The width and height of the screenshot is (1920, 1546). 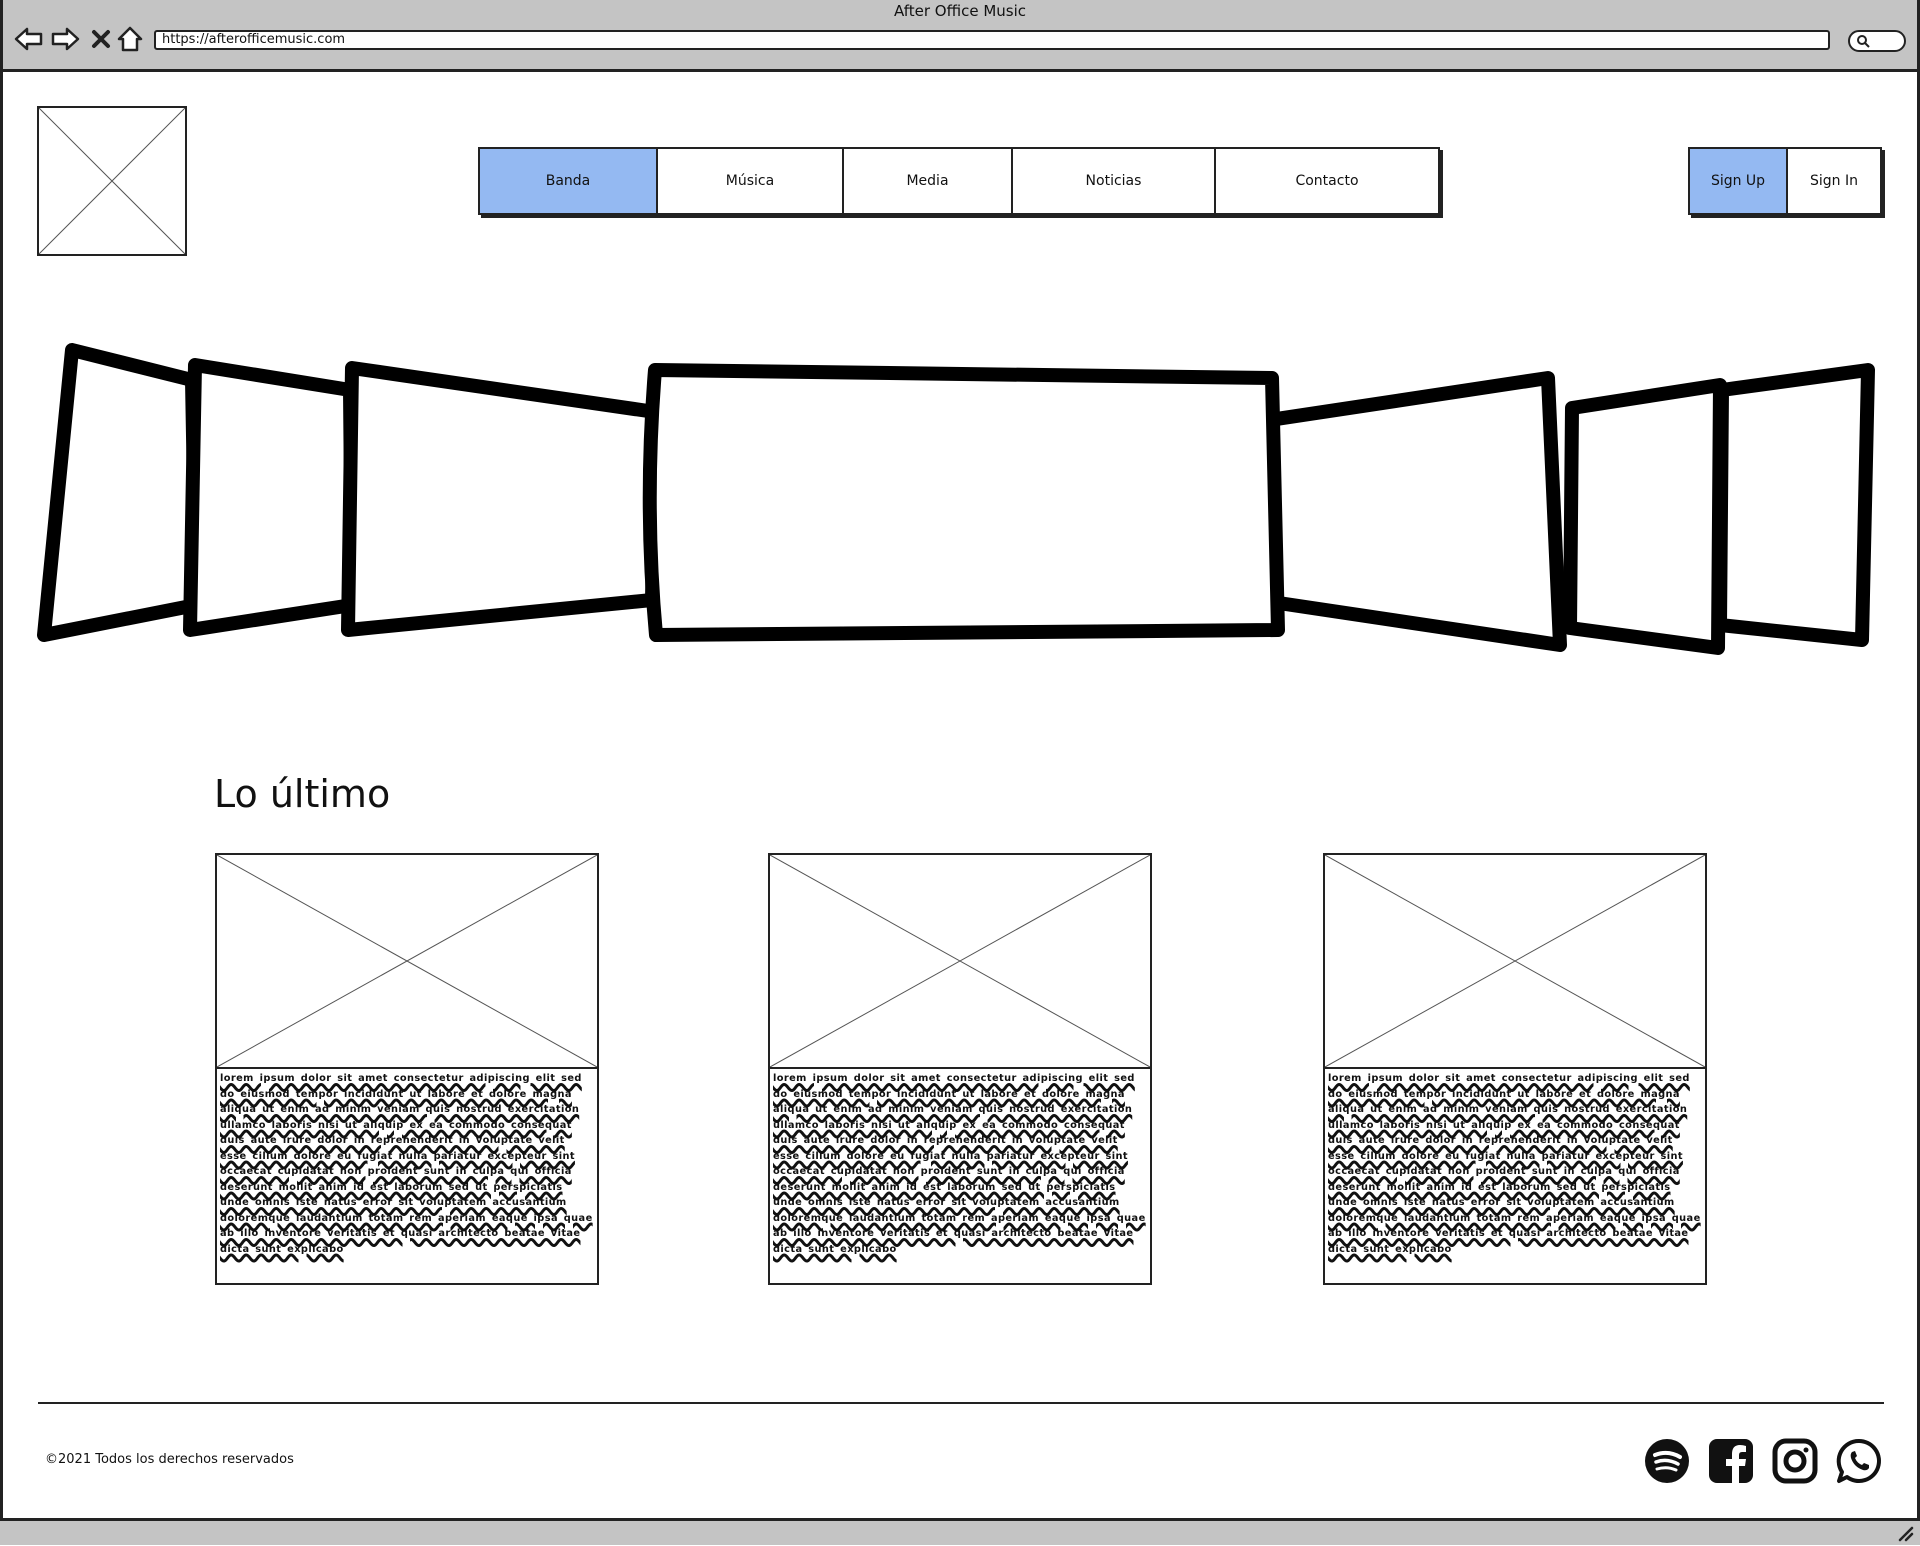 What do you see at coordinates (961, 1403) in the screenshot?
I see `footer-divider` at bounding box center [961, 1403].